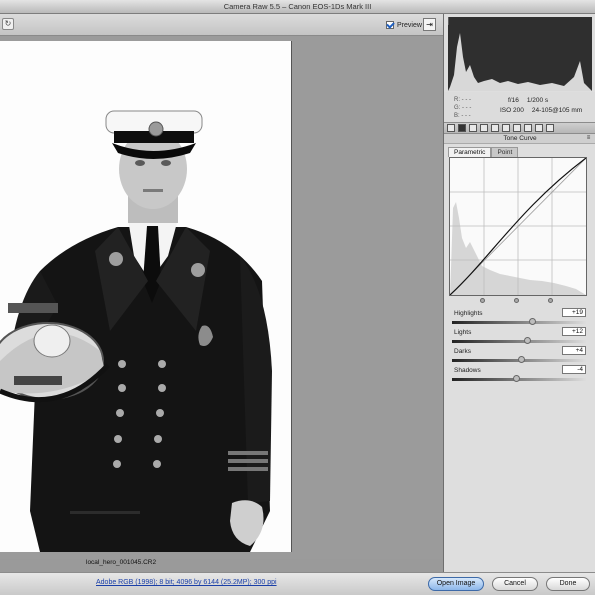  Describe the element at coordinates (517, 128) in the screenshot. I see `effects-panel-icon` at that location.